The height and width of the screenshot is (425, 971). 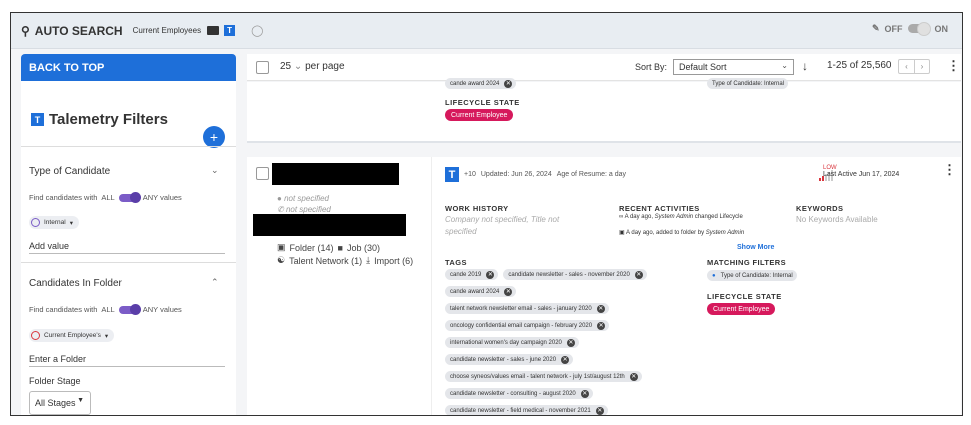 What do you see at coordinates (340, 247) in the screenshot?
I see `briefcase-icon: ■` at bounding box center [340, 247].